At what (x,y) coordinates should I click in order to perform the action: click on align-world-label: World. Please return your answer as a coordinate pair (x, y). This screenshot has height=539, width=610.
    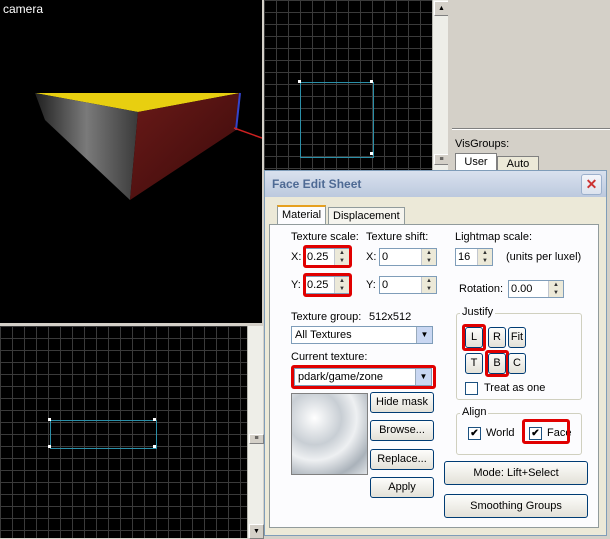
    Looking at the image, I should click on (500, 433).